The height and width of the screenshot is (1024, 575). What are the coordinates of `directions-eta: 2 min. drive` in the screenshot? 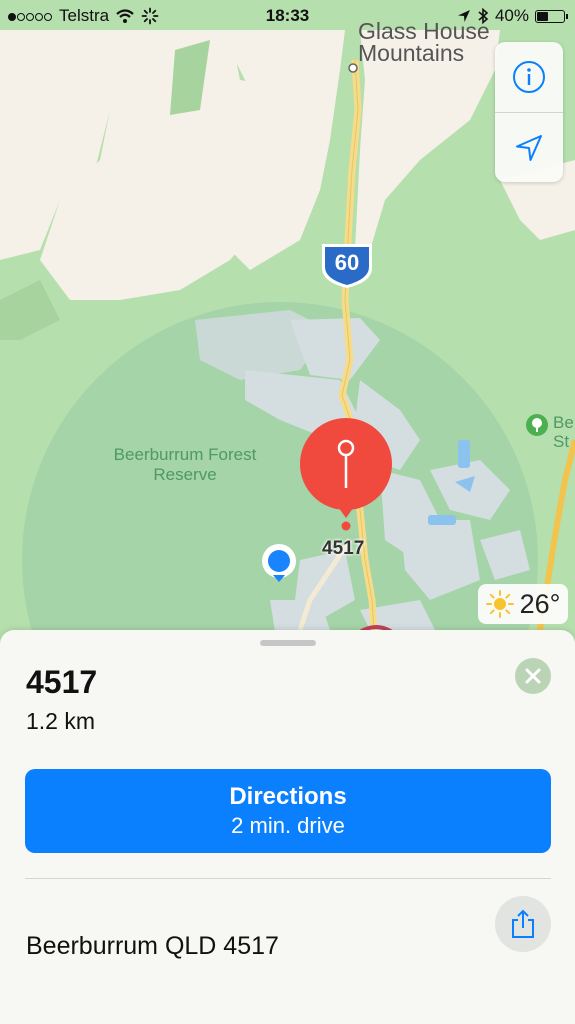 It's located at (288, 825).